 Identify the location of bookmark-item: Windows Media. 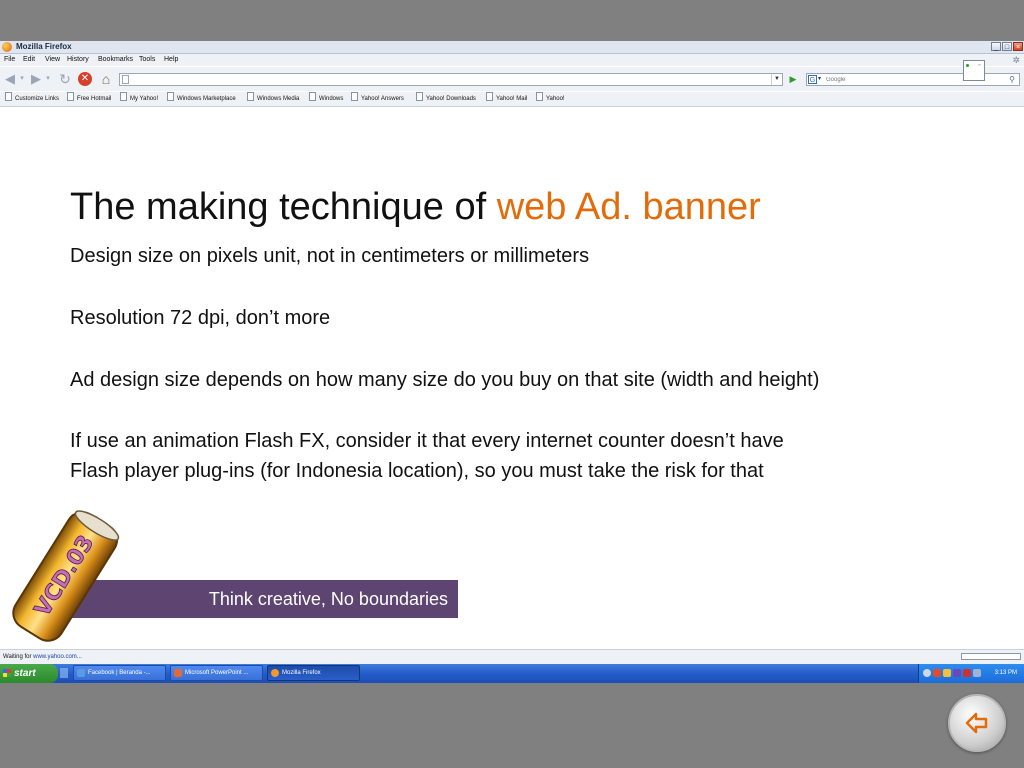
(273, 99).